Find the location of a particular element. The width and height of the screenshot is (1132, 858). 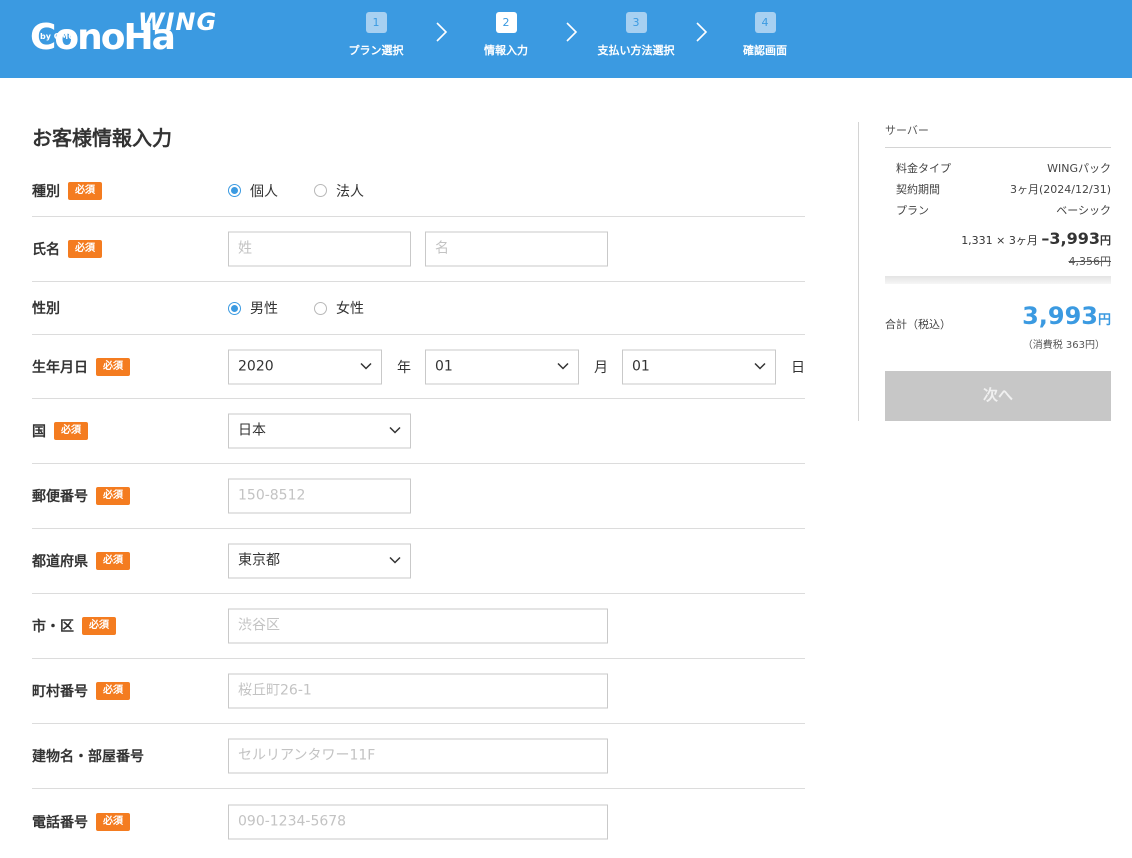

field-label: 国 必須 is located at coordinates (60, 431).